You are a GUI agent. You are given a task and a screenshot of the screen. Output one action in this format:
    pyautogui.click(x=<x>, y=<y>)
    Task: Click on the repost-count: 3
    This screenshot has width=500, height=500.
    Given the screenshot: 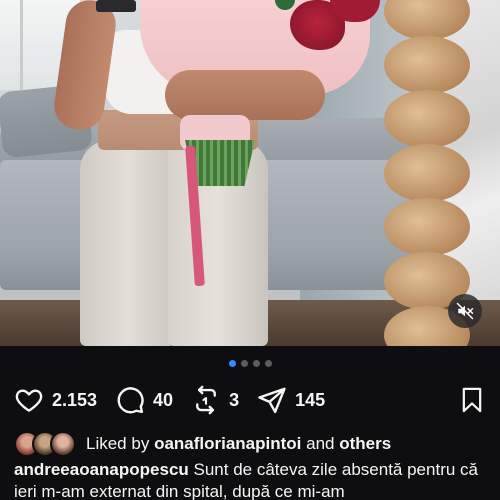 What is the action you would take?
    pyautogui.click(x=234, y=400)
    